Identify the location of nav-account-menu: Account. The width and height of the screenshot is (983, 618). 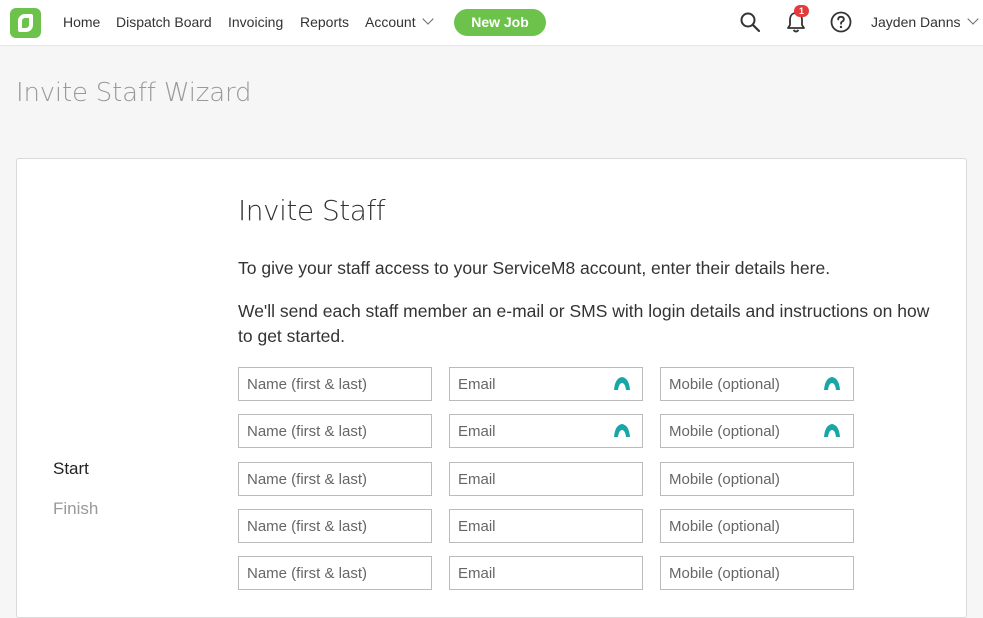
(399, 21).